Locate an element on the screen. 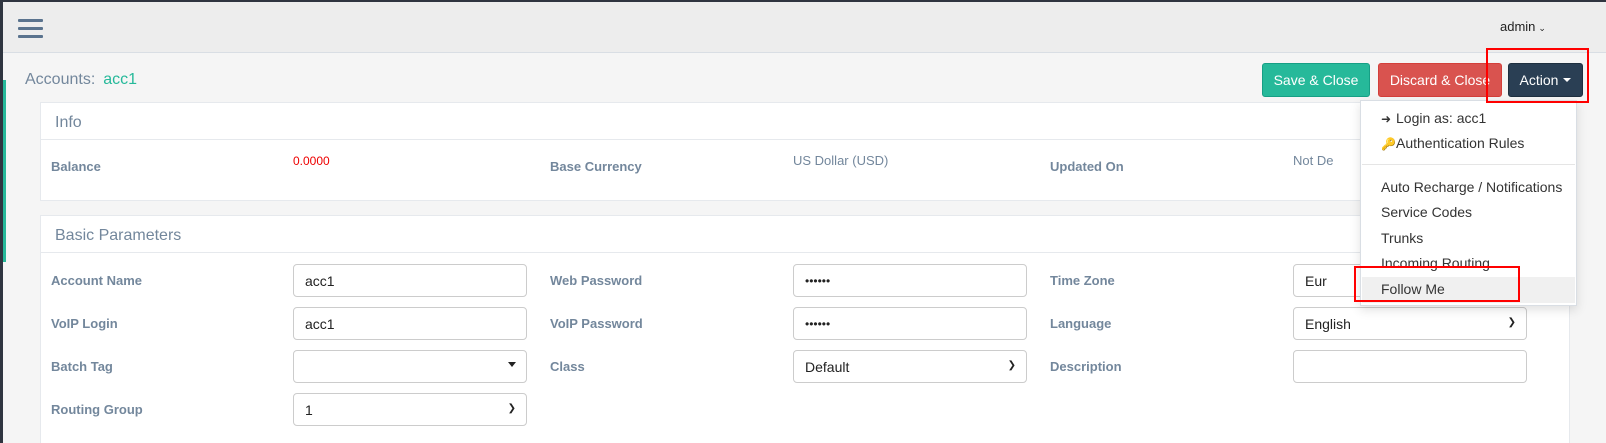  trunks-label: Trunks is located at coordinates (1402, 238).